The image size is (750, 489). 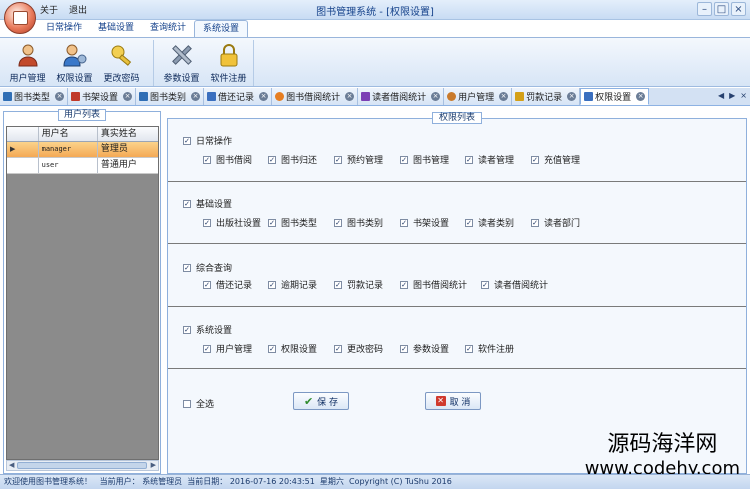 I want to click on permission-settings-button: 权限设置, so click(x=74, y=63).